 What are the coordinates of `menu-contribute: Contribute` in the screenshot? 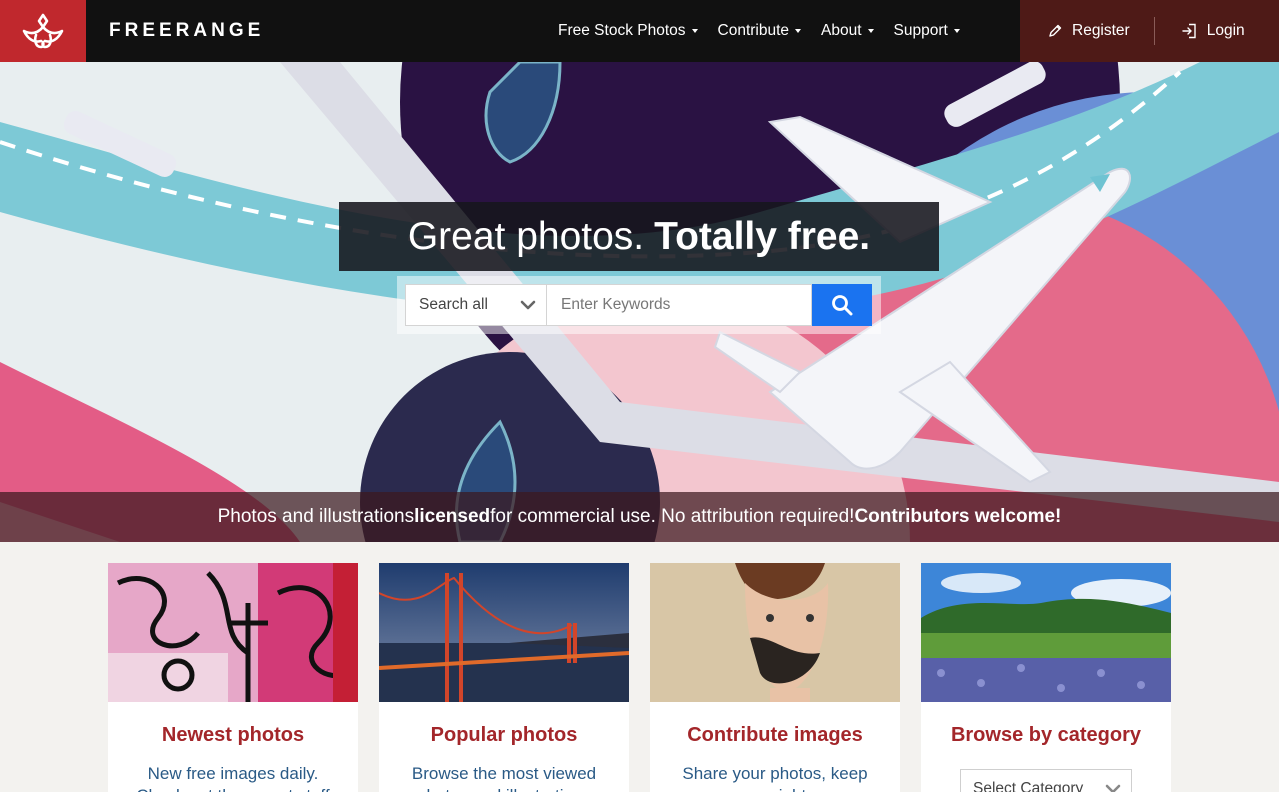 It's located at (760, 31).